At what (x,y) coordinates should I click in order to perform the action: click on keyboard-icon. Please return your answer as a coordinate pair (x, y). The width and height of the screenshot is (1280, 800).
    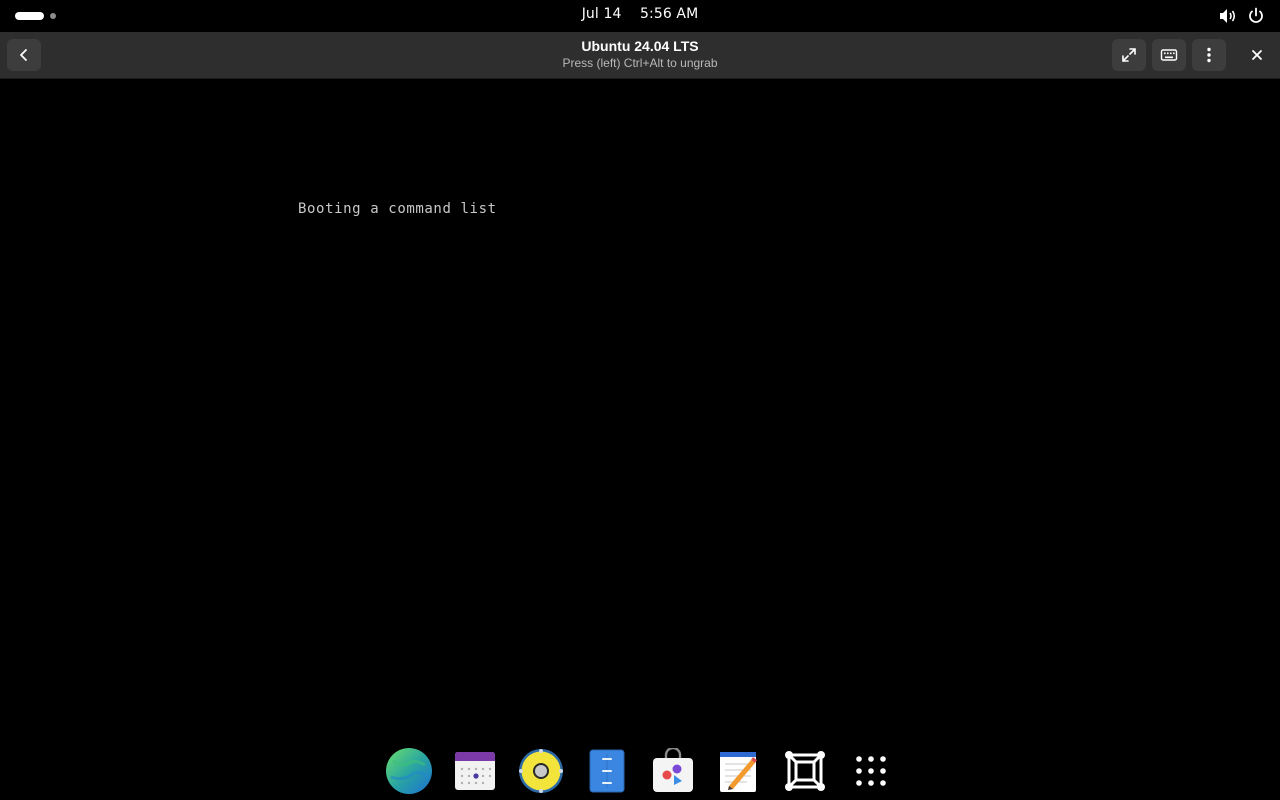
    Looking at the image, I should click on (1169, 55).